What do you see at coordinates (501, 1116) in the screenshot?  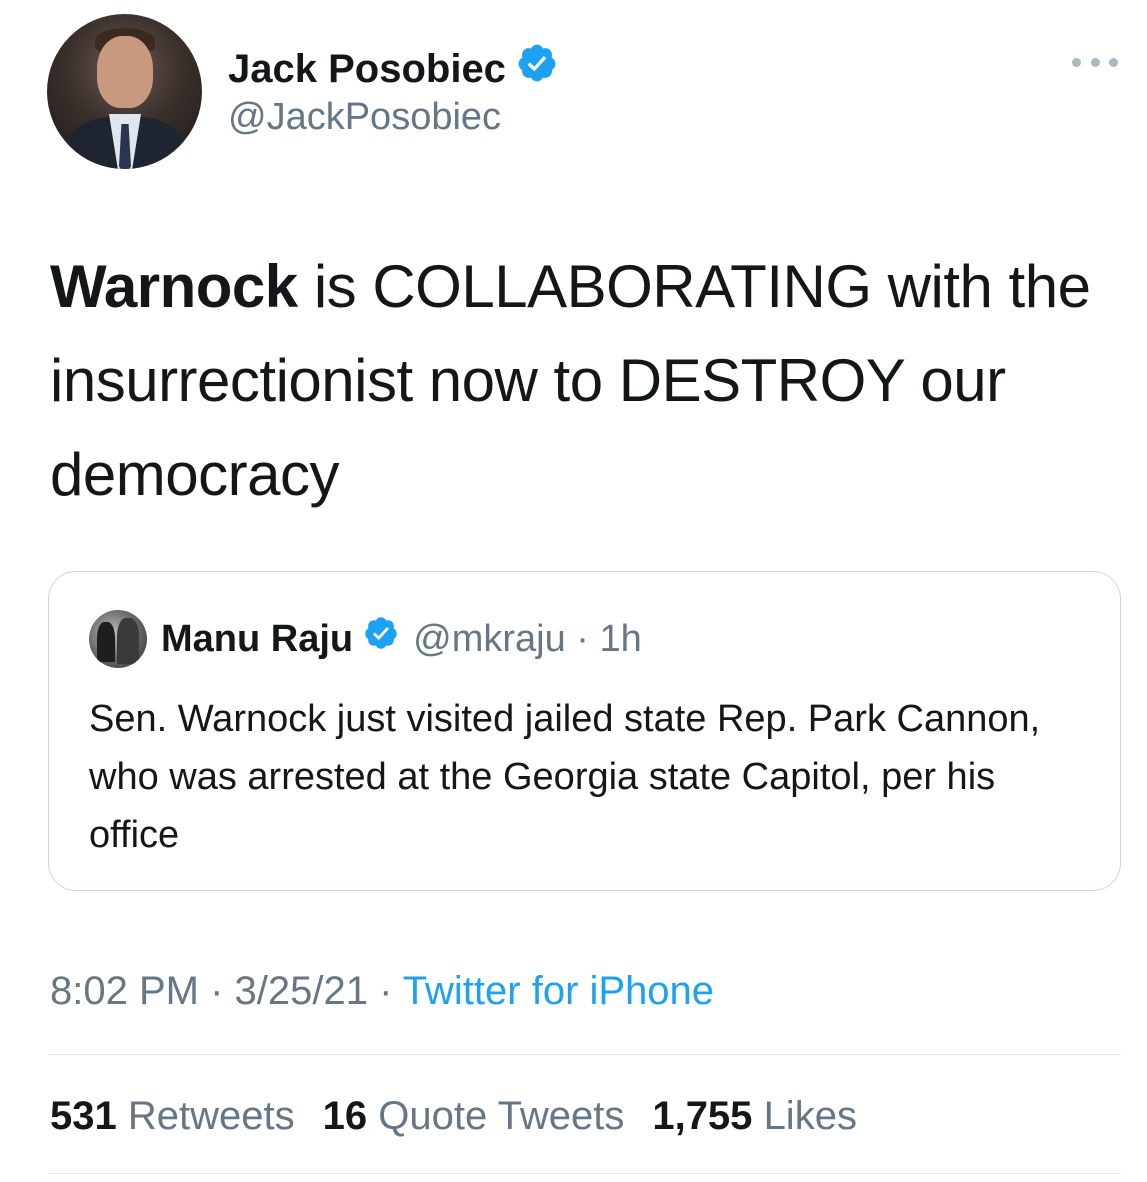 I see `quote-tweets-label: Quote Tweets` at bounding box center [501, 1116].